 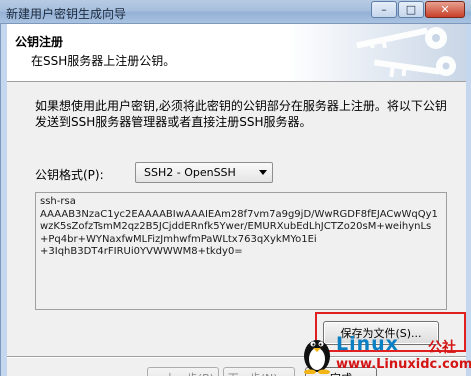 I want to click on format-label: 公钥格式(P):, so click(x=69, y=175).